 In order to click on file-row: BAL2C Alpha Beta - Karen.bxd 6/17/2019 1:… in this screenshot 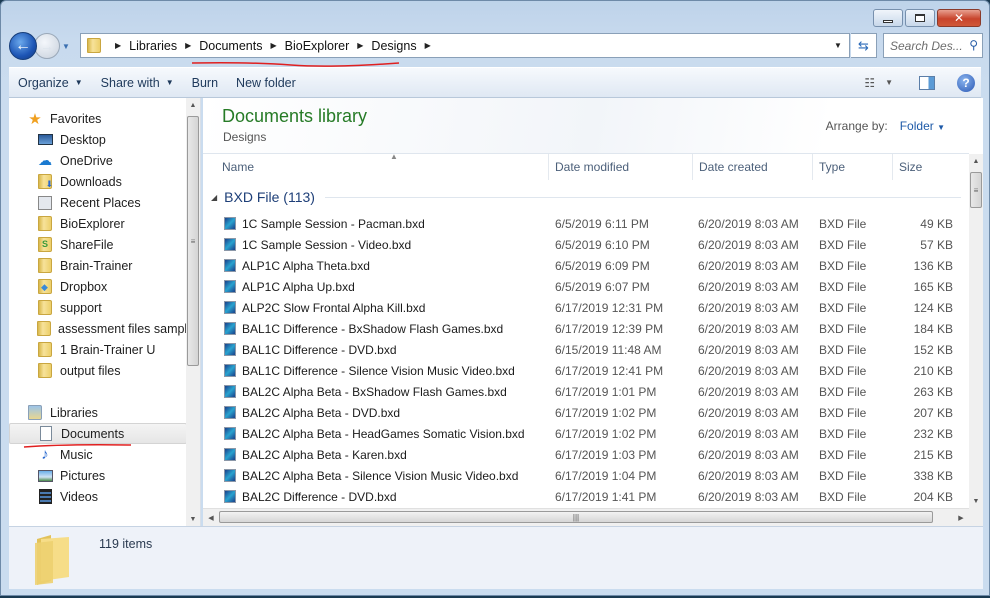, I will do `click(586, 454)`.